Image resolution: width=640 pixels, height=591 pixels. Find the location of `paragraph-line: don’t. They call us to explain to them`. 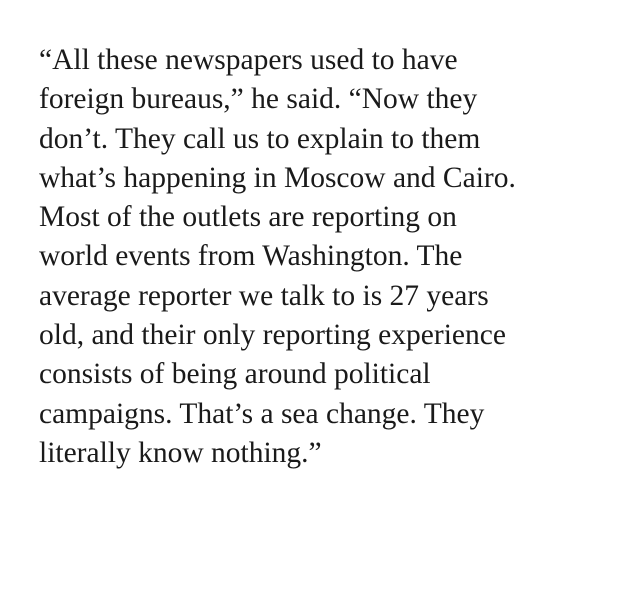

paragraph-line: don’t. They call us to explain to them is located at coordinates (260, 138).